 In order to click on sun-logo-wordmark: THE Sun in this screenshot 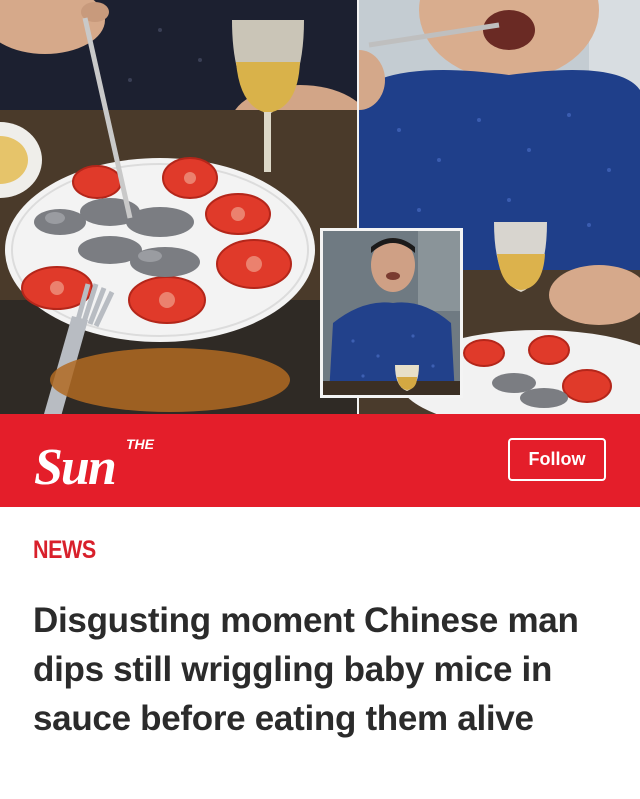, I will do `click(94, 466)`.